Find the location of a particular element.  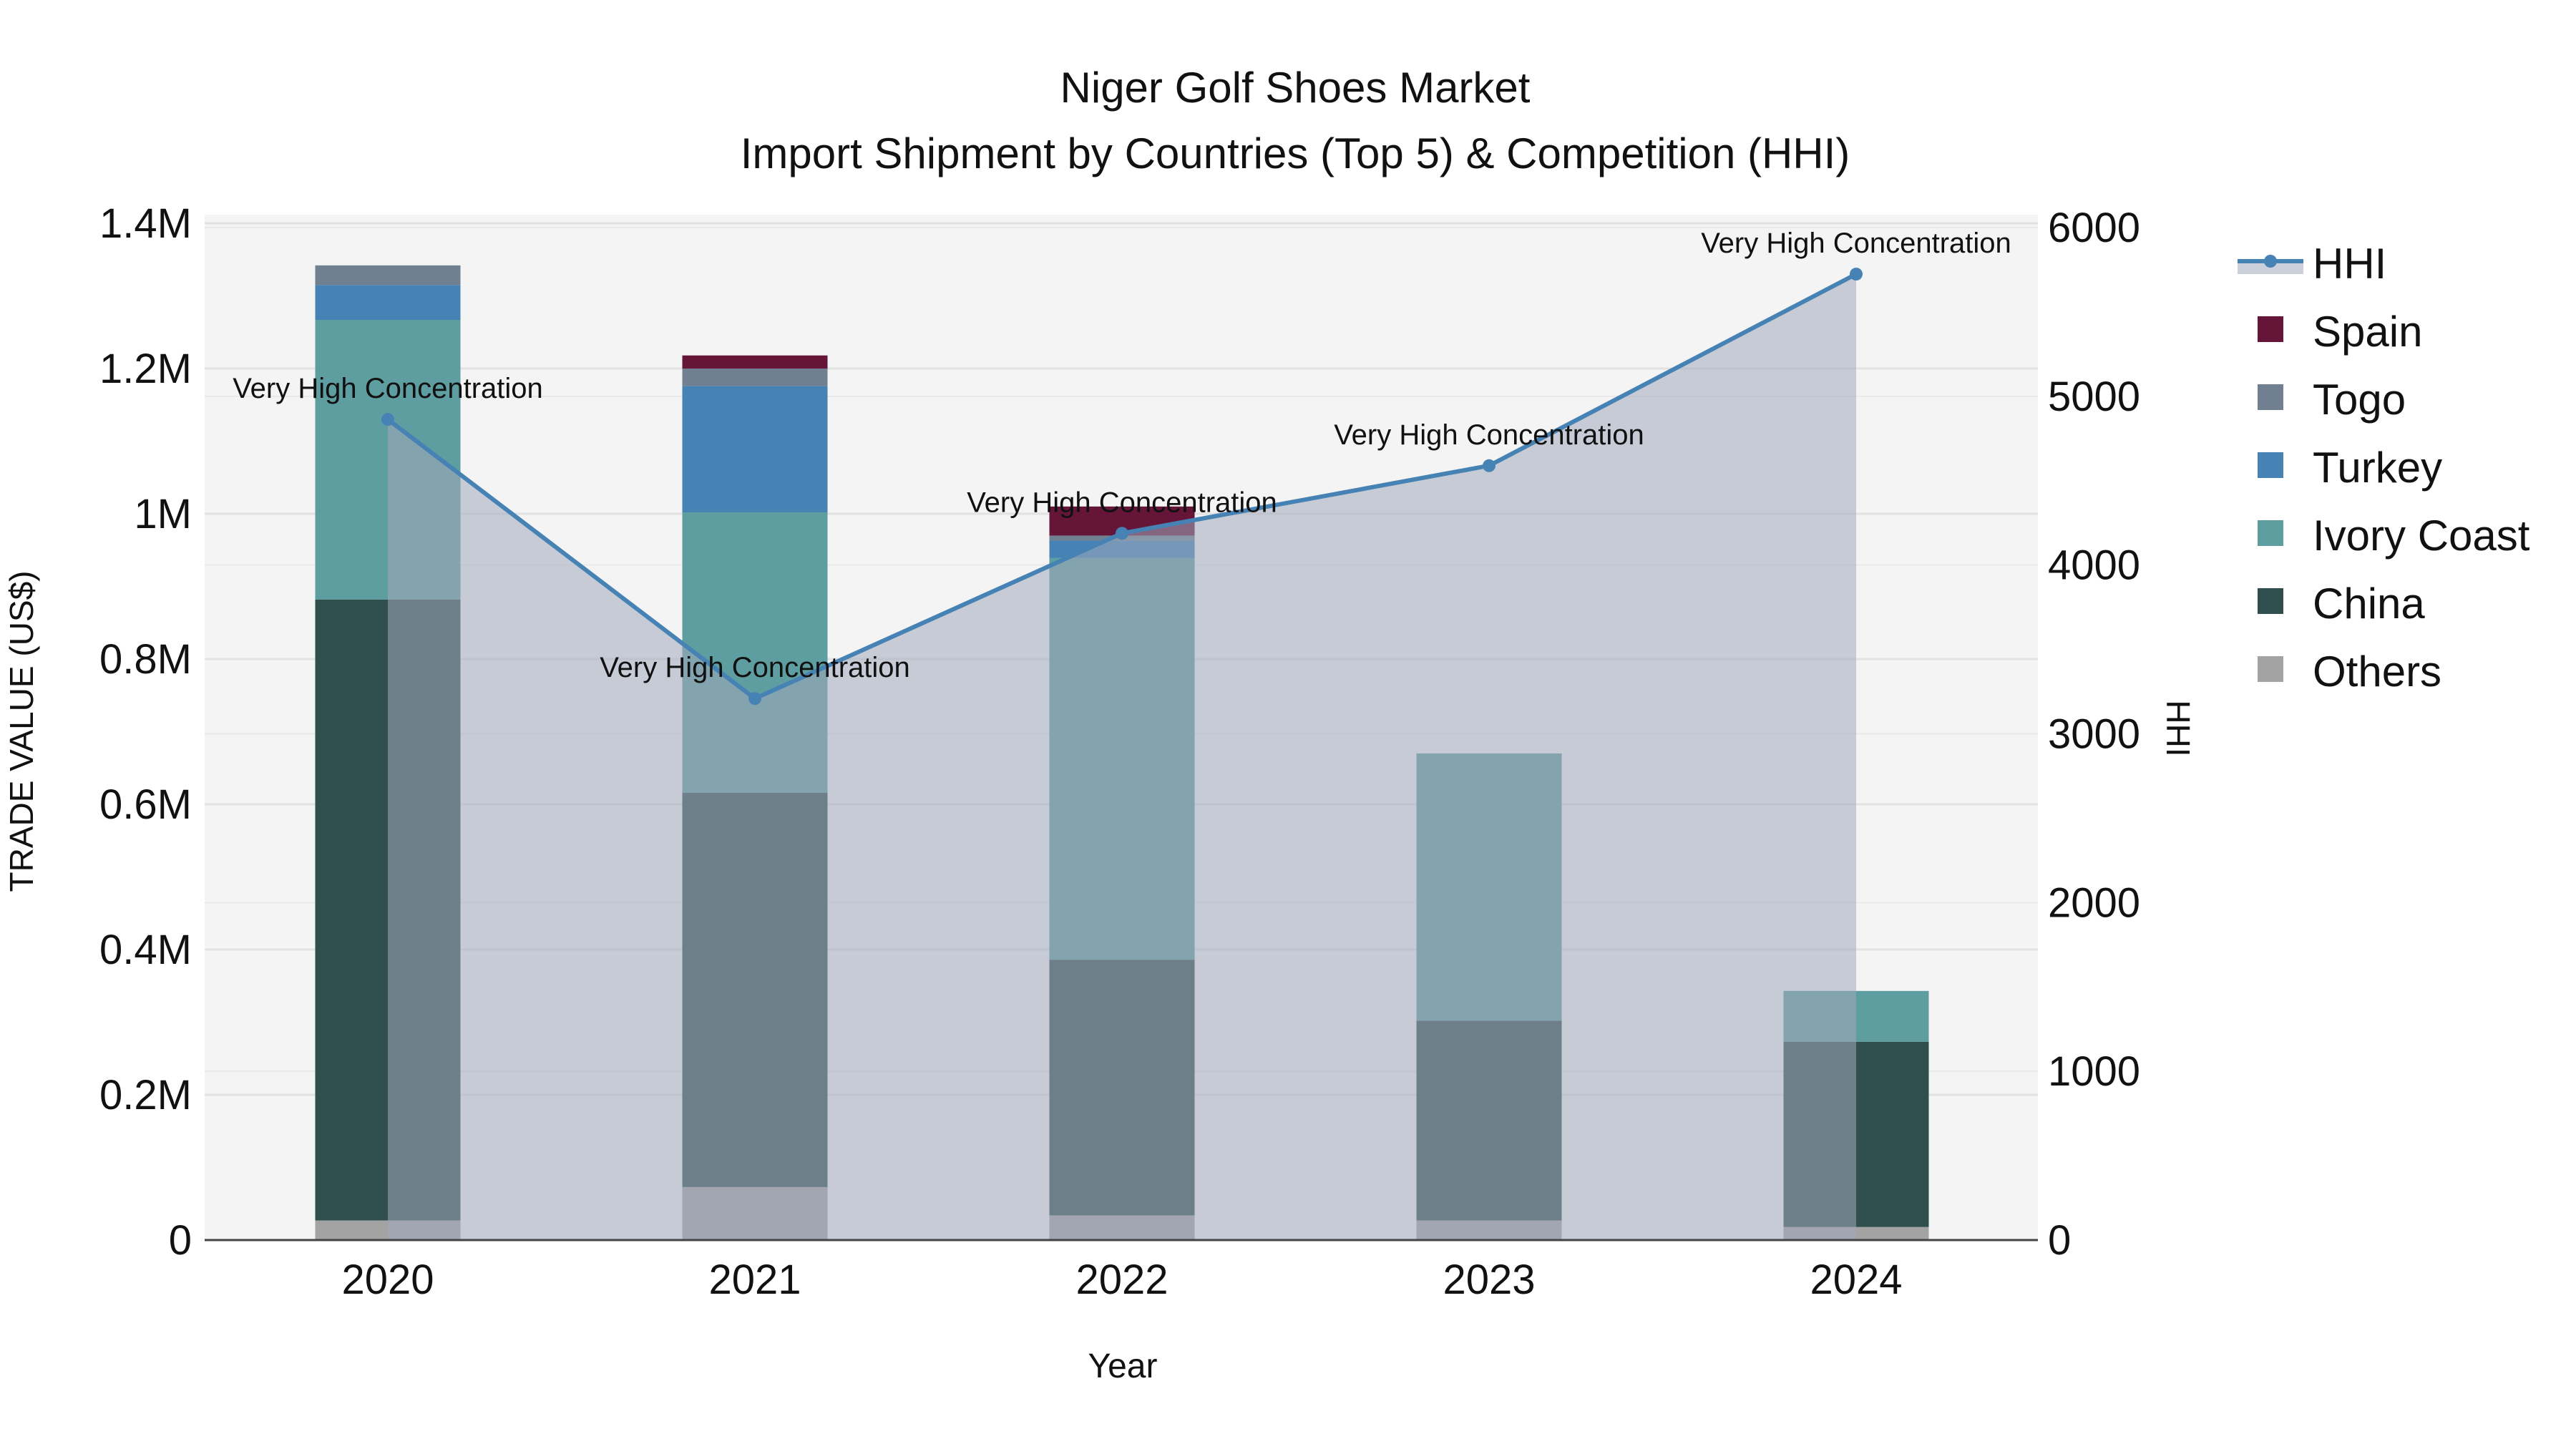

y-tick-label: 0.4M is located at coordinates (145, 950).